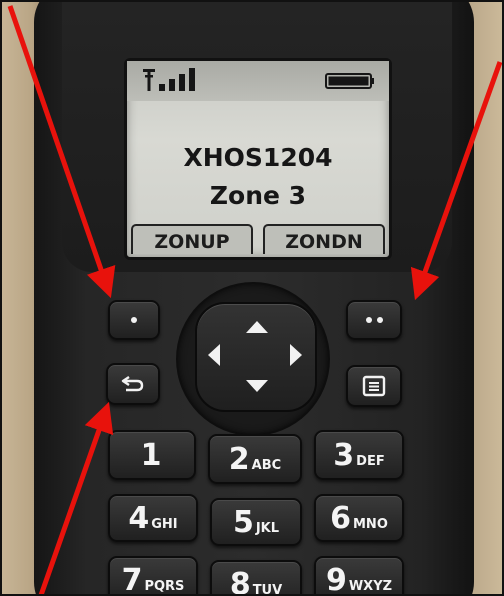 This screenshot has width=504, height=596. I want to click on keypad-key-5: 5 JKL, so click(256, 522).